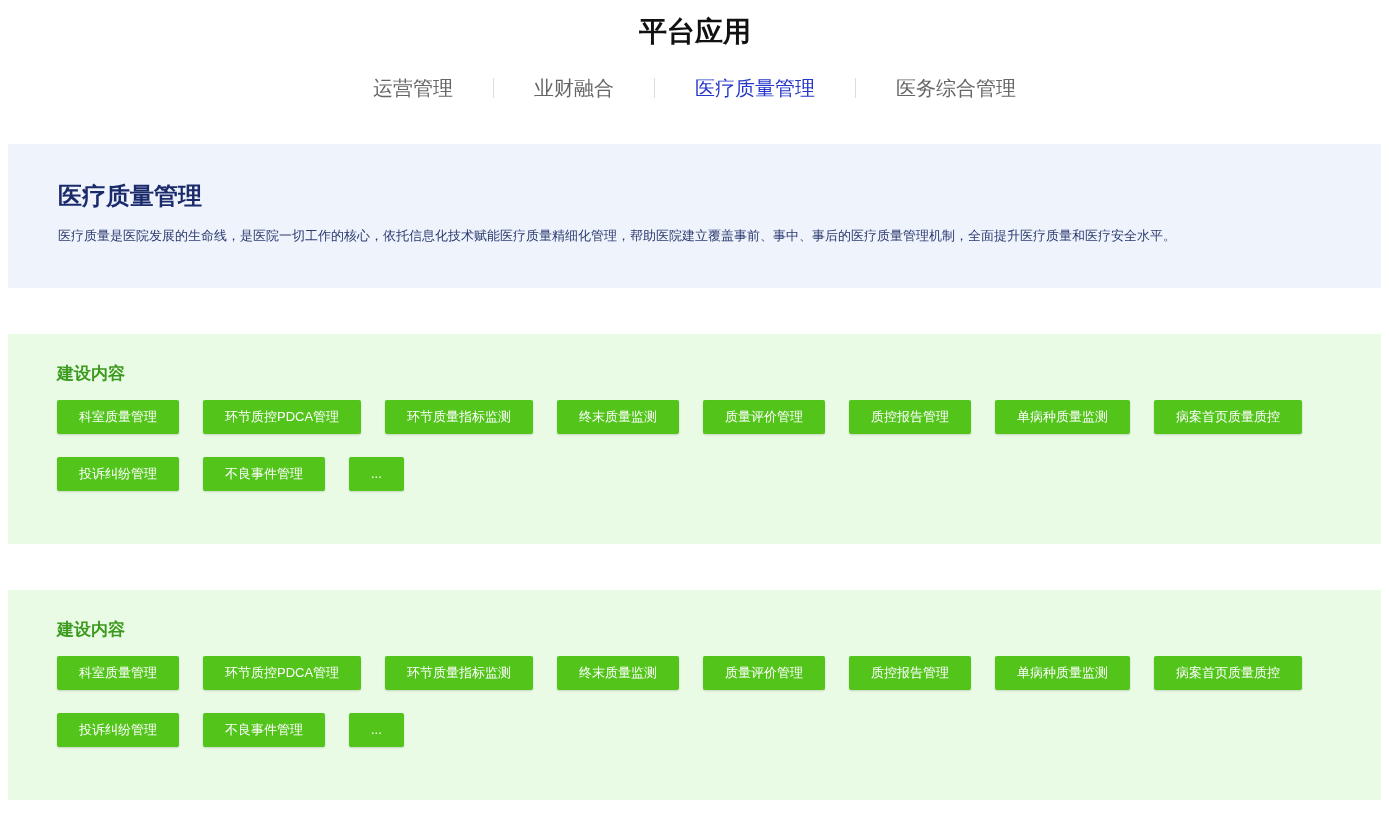  What do you see at coordinates (617, 236) in the screenshot?
I see `intro-description: 医疗质量是医院发展的生命线，是医院一切工作的核心，依托信息化技术赋能医疗质量精细化管理，帮助医院建立覆盖事前、事中、事后的医疗质量管理机制，全面提升医疗质量和医疗安全水平。` at bounding box center [617, 236].